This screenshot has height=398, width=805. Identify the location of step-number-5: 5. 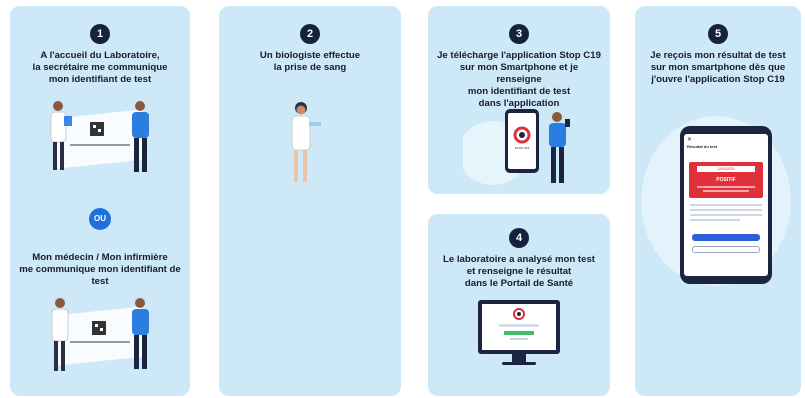
(718, 34).